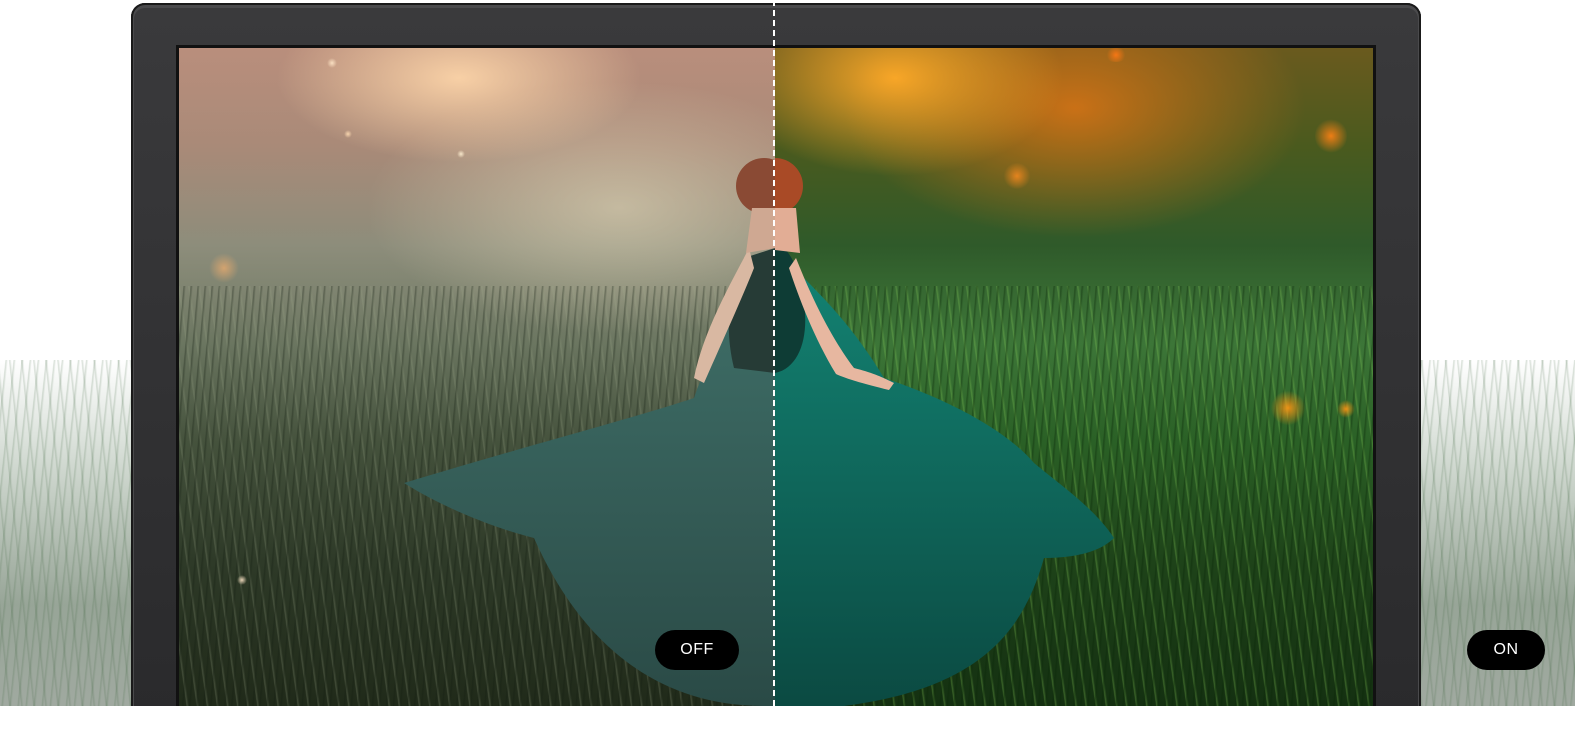 The image size is (1575, 733). What do you see at coordinates (774, 353) in the screenshot?
I see `comparison-divider-line` at bounding box center [774, 353].